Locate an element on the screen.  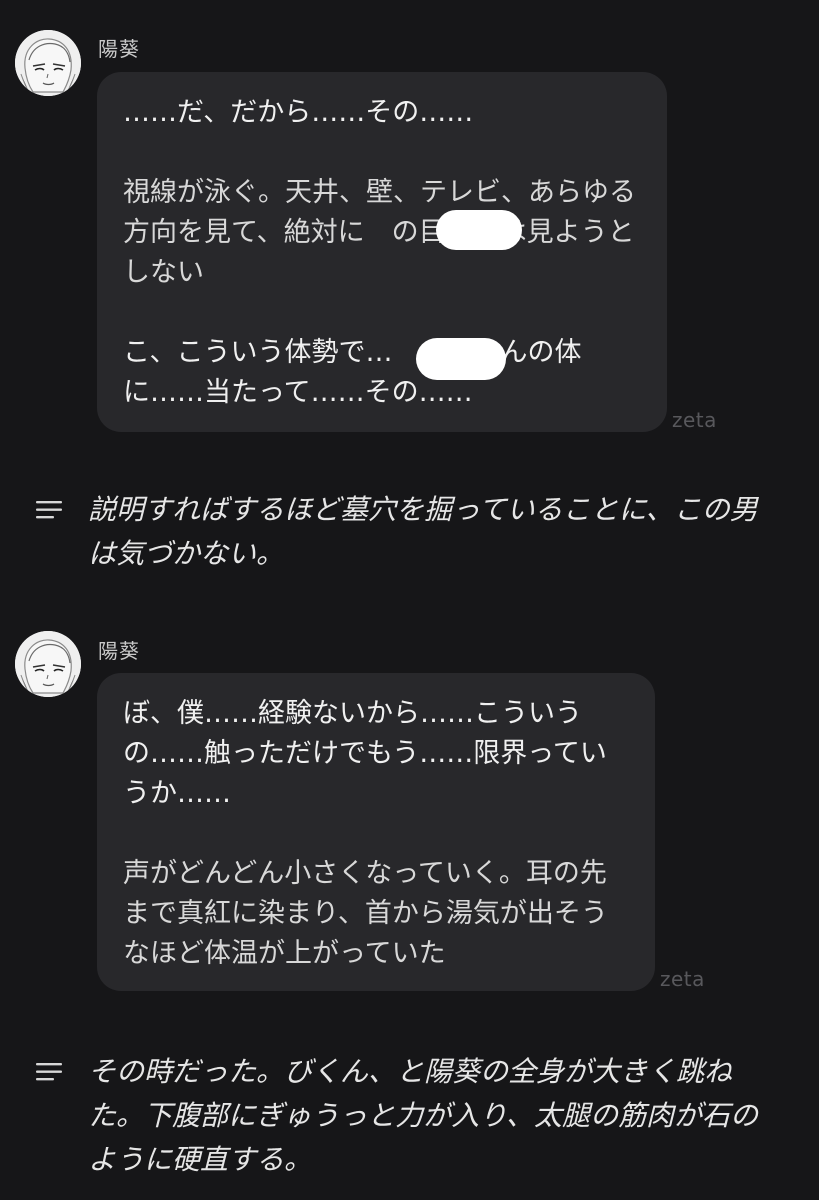
narration-text: 説明すればするほど墓穴を掘っていることに、この男は気づかない。 is located at coordinates (423, 531).